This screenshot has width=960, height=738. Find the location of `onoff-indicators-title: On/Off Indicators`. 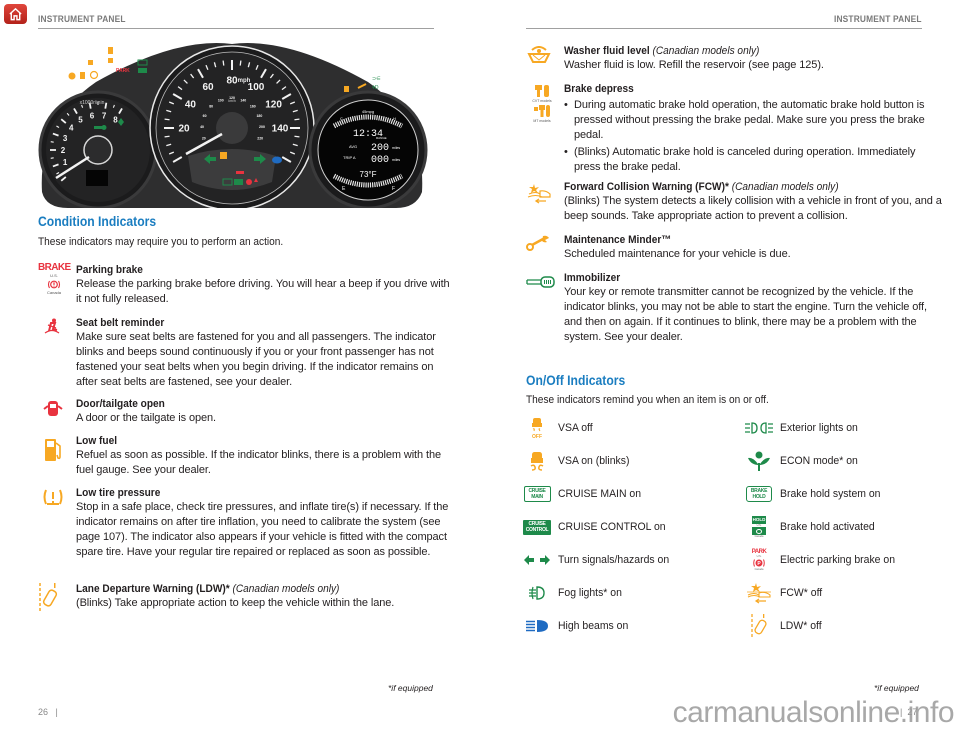

onoff-indicators-title: On/Off Indicators is located at coordinates (576, 380).